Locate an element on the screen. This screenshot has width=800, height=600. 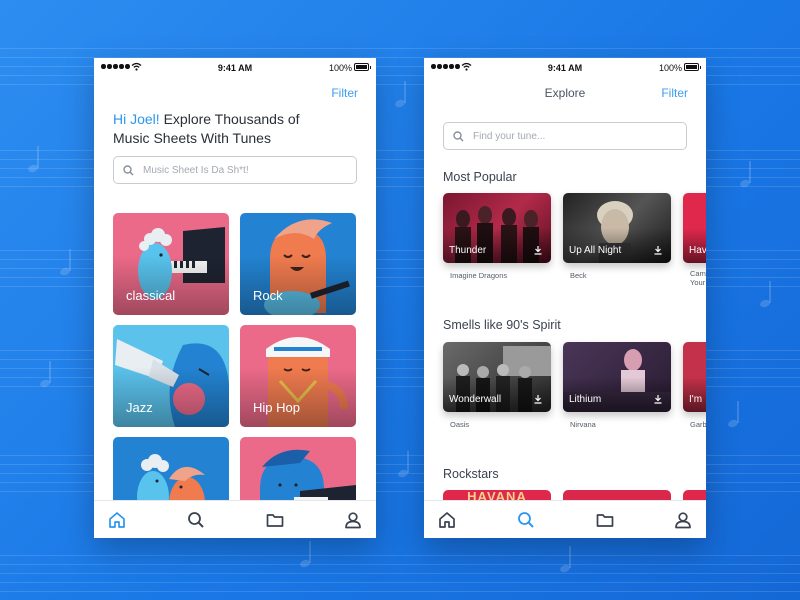
artist-name: Garb is located at coordinates (698, 424).